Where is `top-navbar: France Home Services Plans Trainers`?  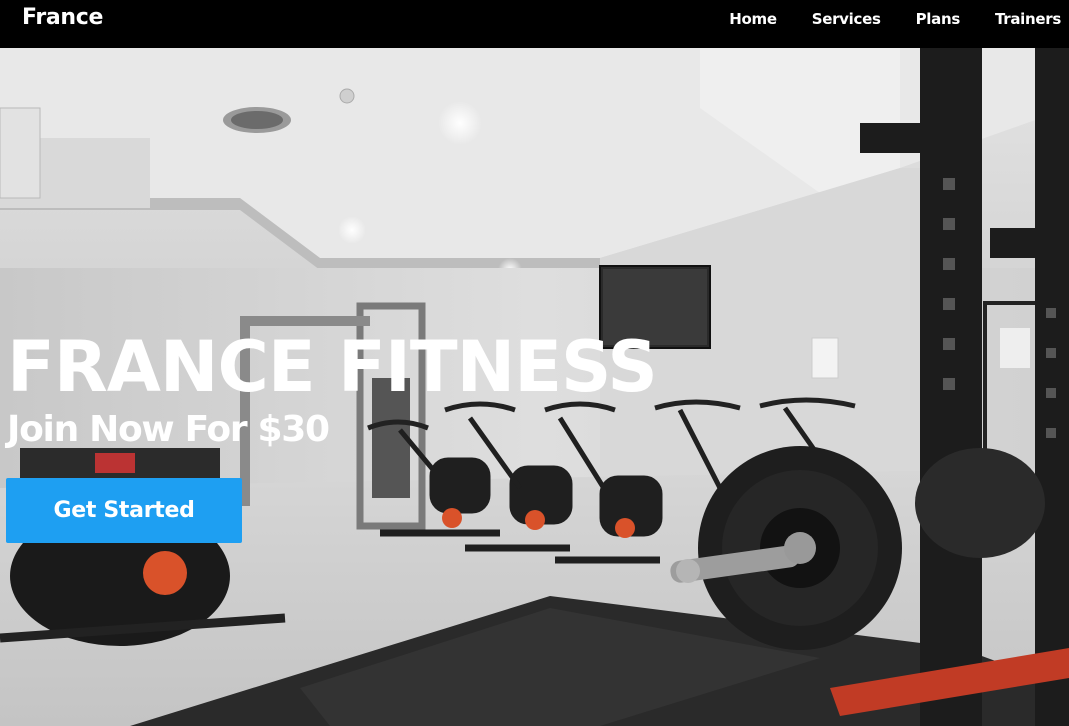
top-navbar: France Home Services Plans Trainers is located at coordinates (534, 24).